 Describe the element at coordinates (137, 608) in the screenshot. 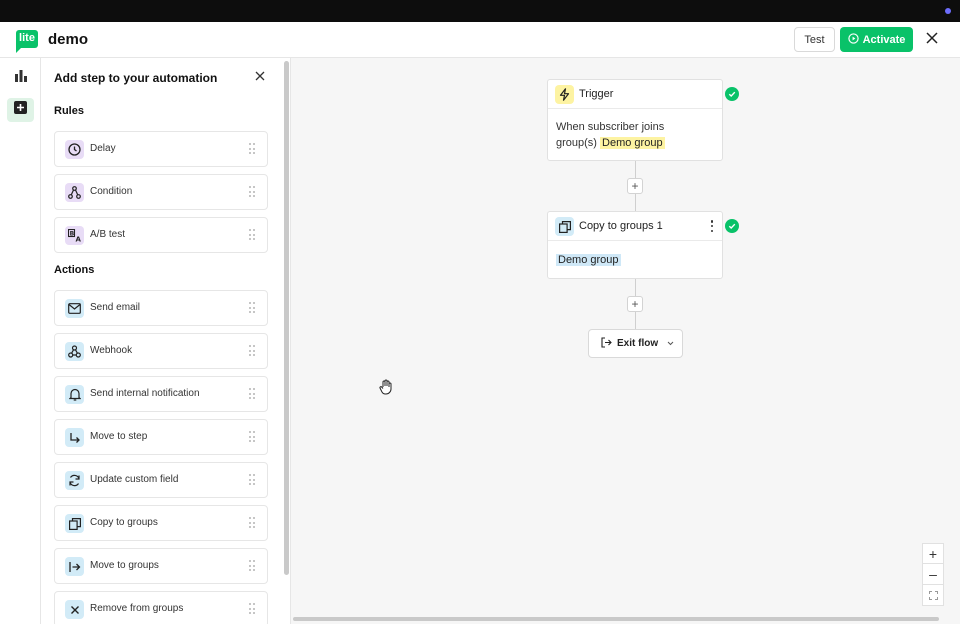

I see `step-label: Remove from groups` at that location.